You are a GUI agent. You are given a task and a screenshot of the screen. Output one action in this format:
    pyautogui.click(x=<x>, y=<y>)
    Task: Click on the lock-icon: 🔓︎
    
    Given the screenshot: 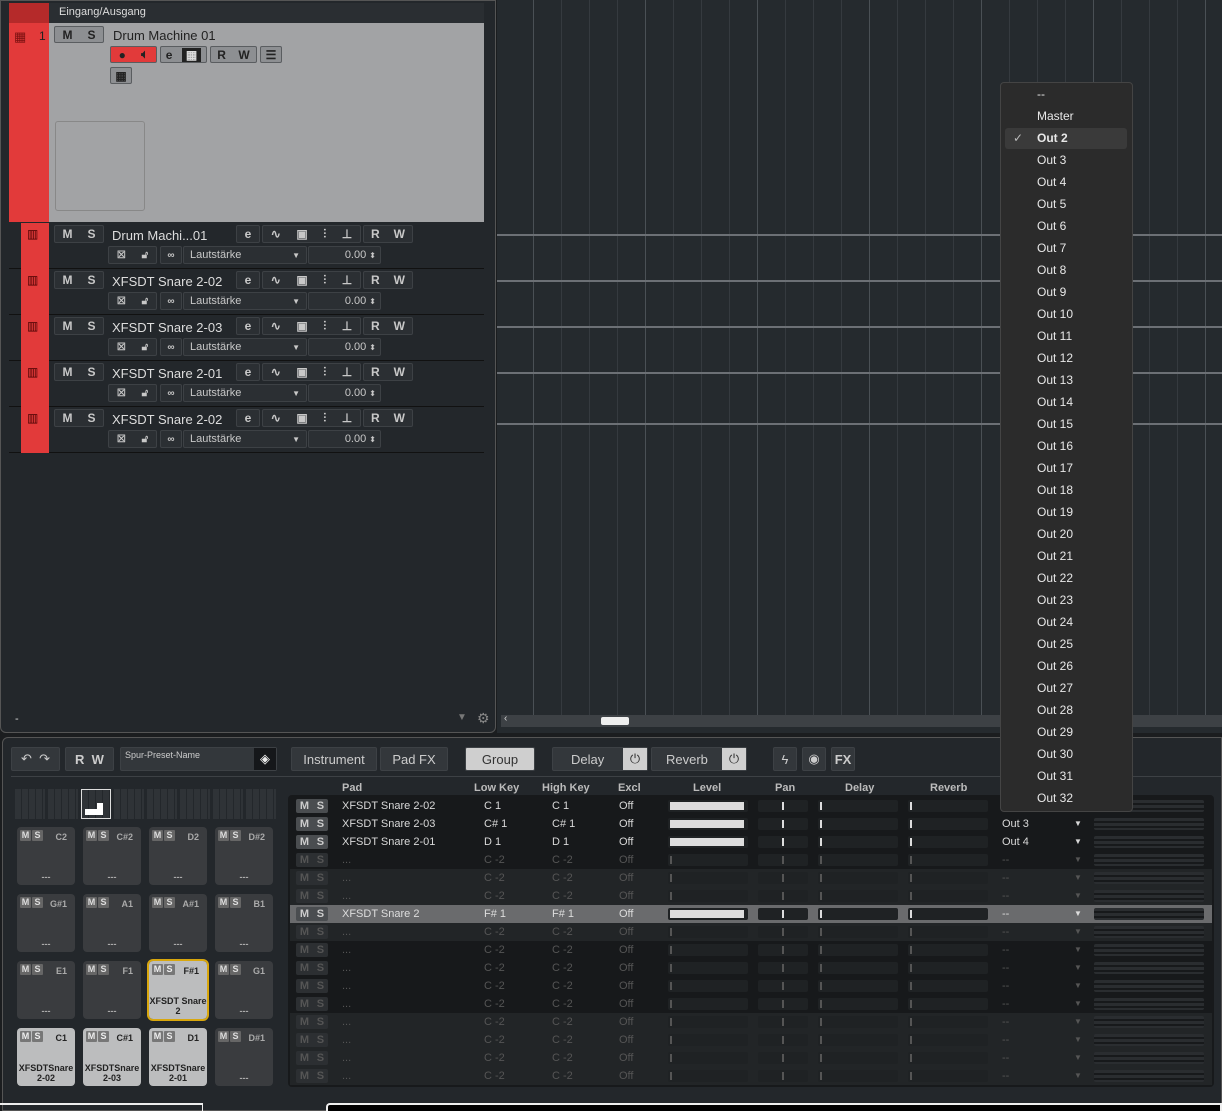 What is the action you would take?
    pyautogui.click(x=145, y=255)
    